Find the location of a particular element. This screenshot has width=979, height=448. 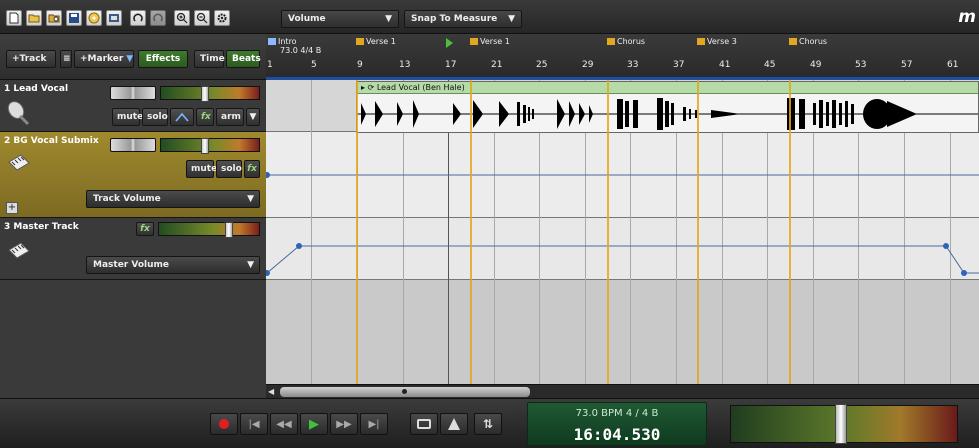

bar-number: 33 is located at coordinates (633, 65).